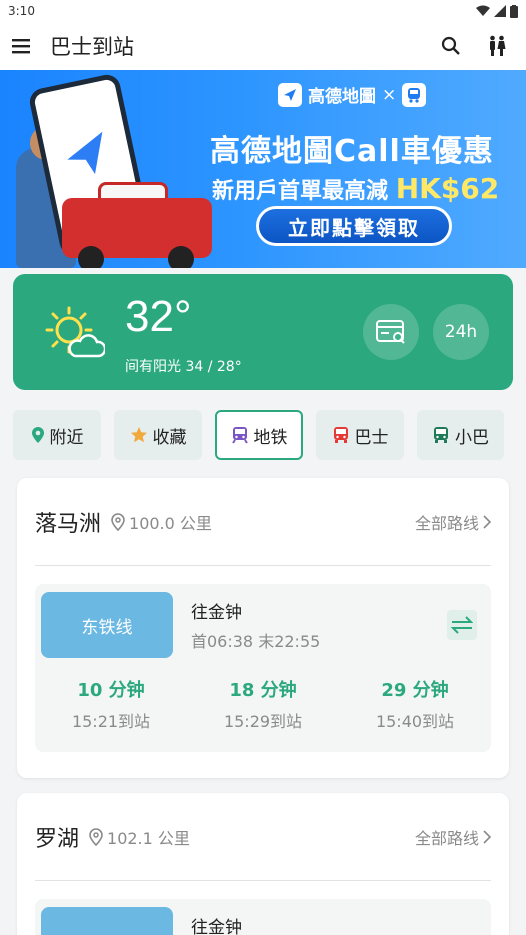  I want to click on card-search-icon, so click(390, 332).